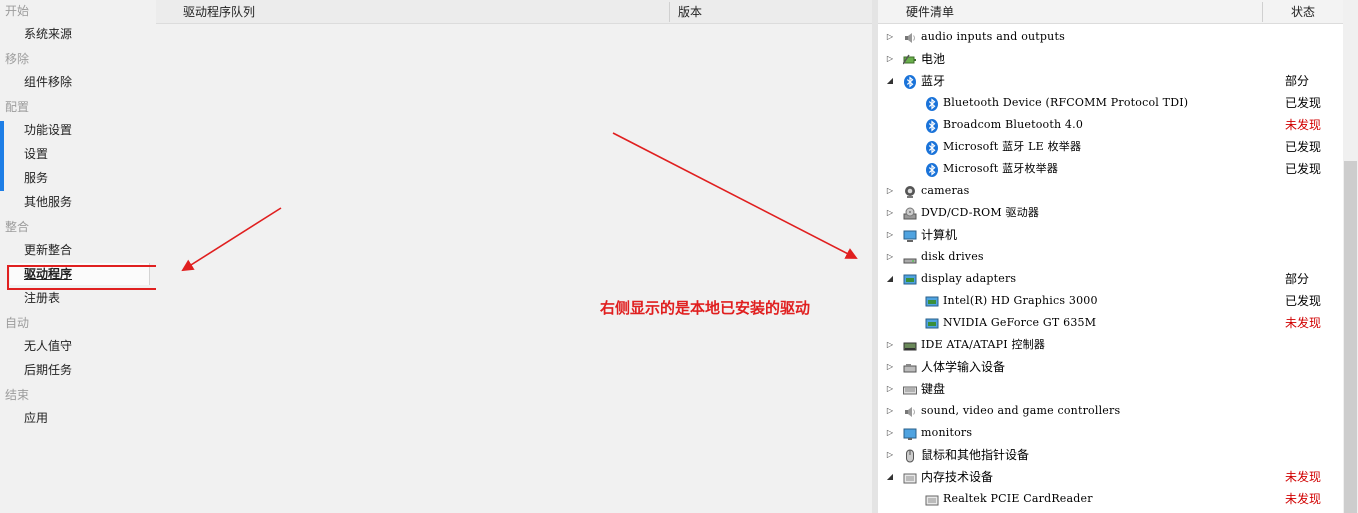 This screenshot has height=513, width=1358. What do you see at coordinates (231, 239) in the screenshot?
I see `arrow-to-drivers-item` at bounding box center [231, 239].